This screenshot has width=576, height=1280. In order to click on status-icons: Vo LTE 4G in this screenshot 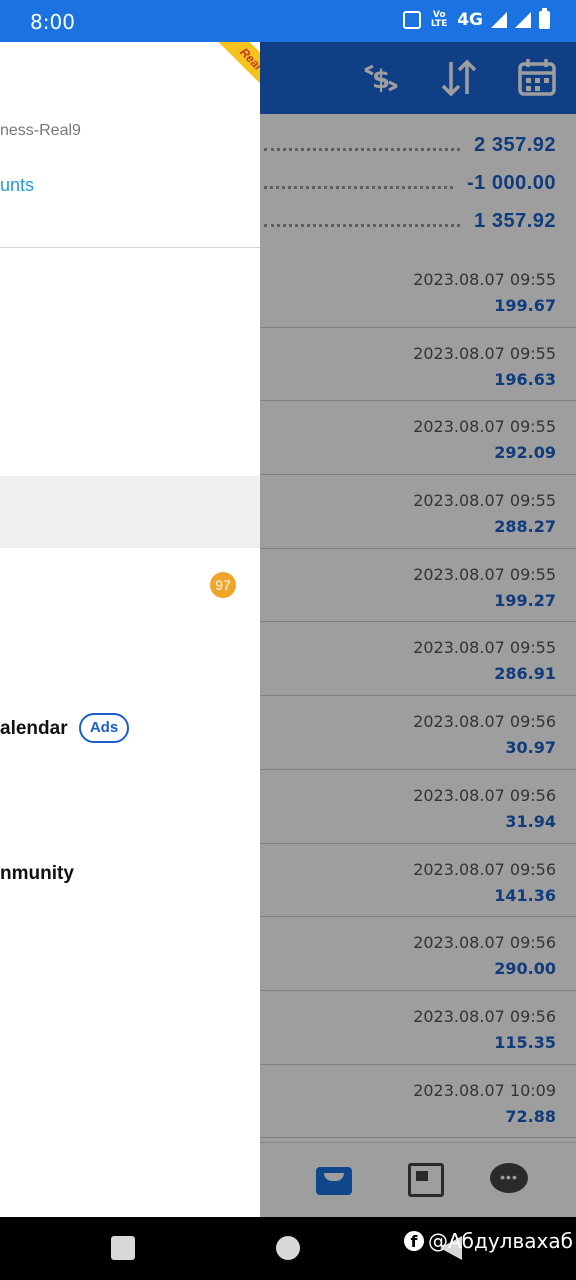, I will do `click(476, 19)`.